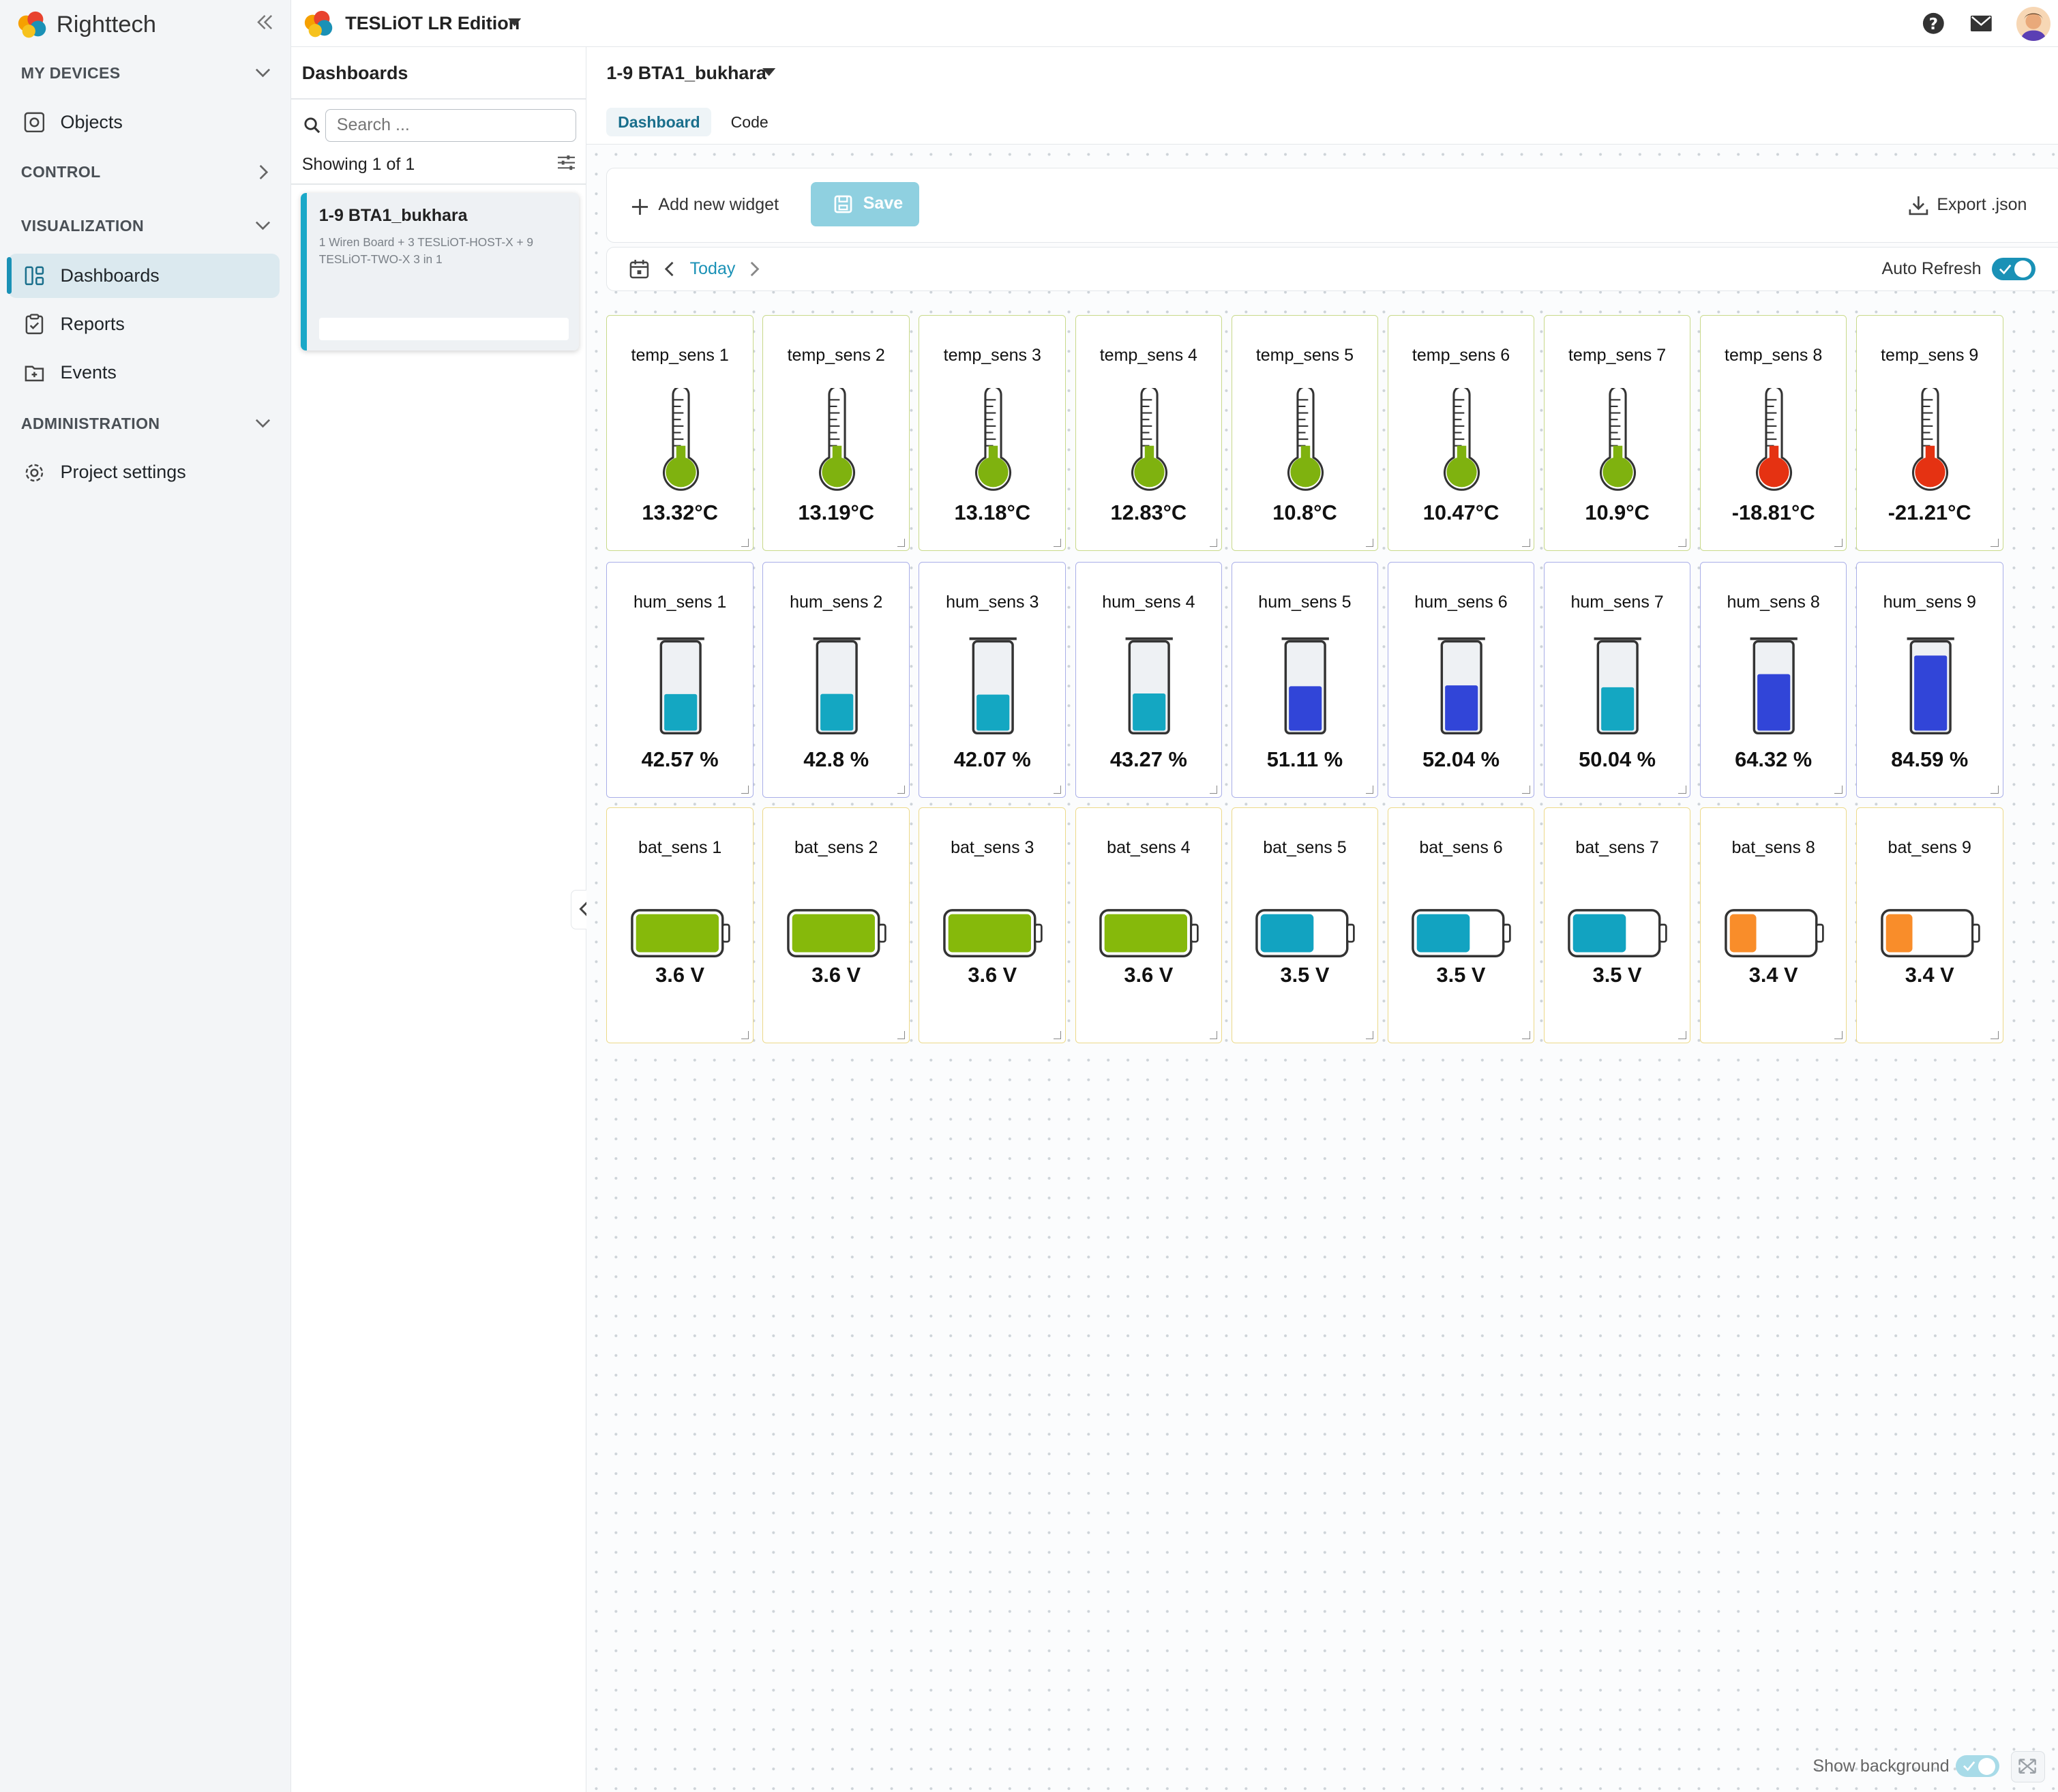 Image resolution: width=2058 pixels, height=1792 pixels. What do you see at coordinates (1617, 679) in the screenshot?
I see `humidity-widget: hum_sens 7 50.04 %` at bounding box center [1617, 679].